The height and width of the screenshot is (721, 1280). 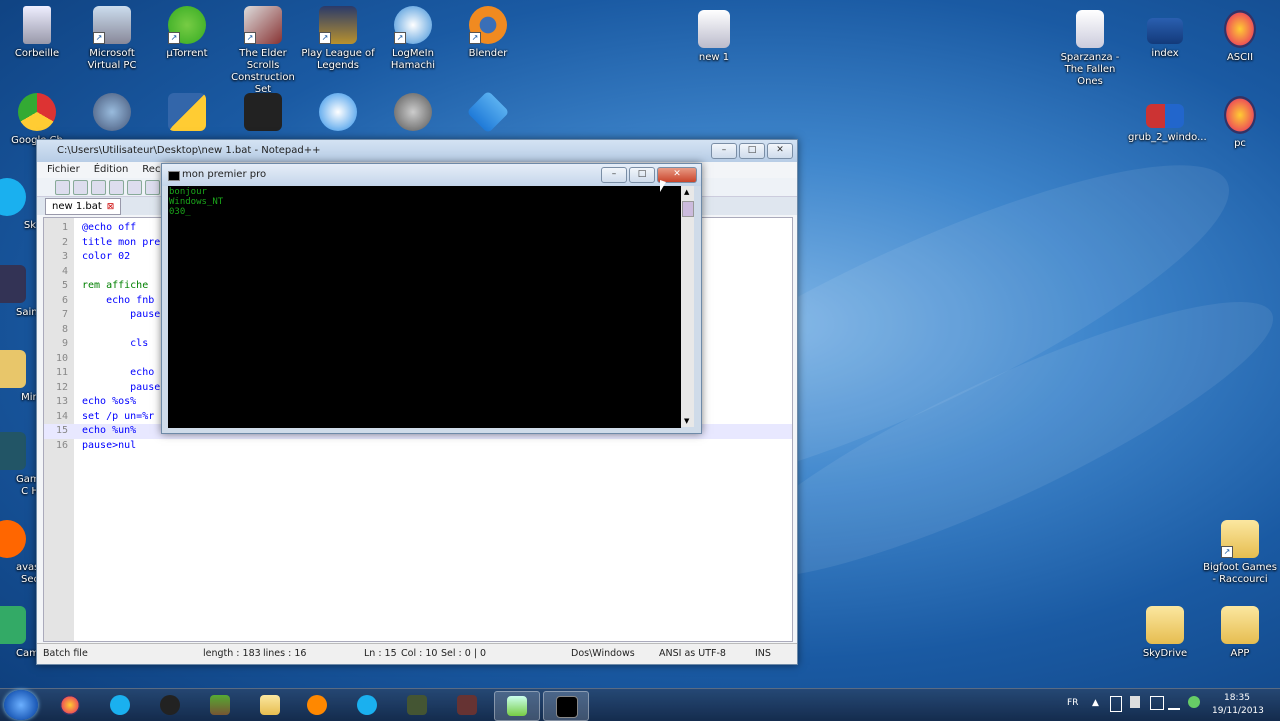 What do you see at coordinates (64, 329) in the screenshot?
I see `line-number: 8` at bounding box center [64, 329].